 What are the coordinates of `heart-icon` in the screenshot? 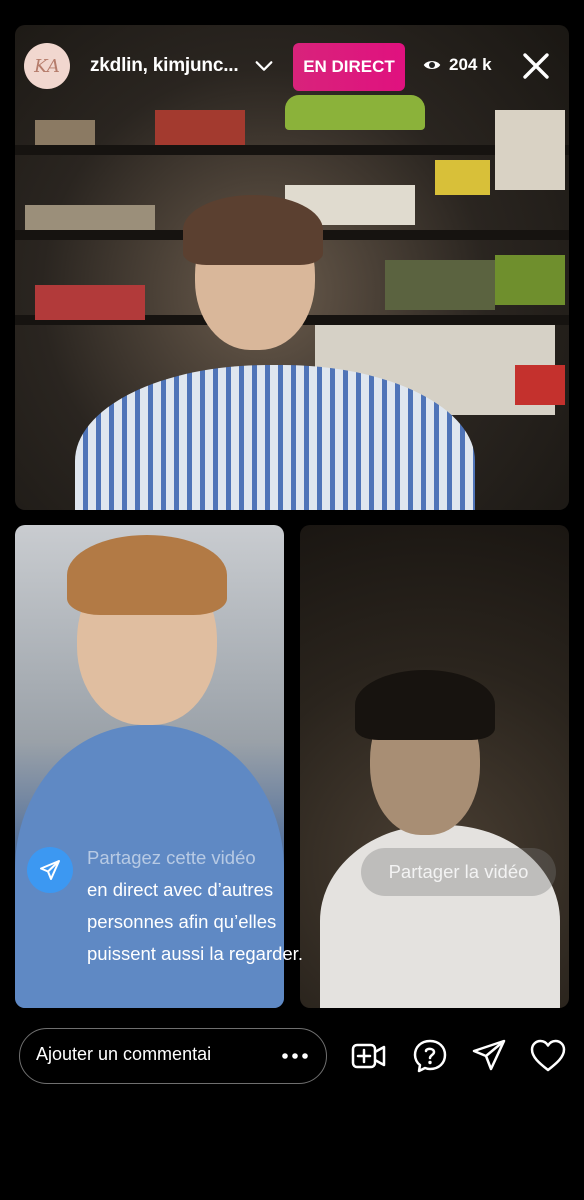 It's located at (548, 1056).